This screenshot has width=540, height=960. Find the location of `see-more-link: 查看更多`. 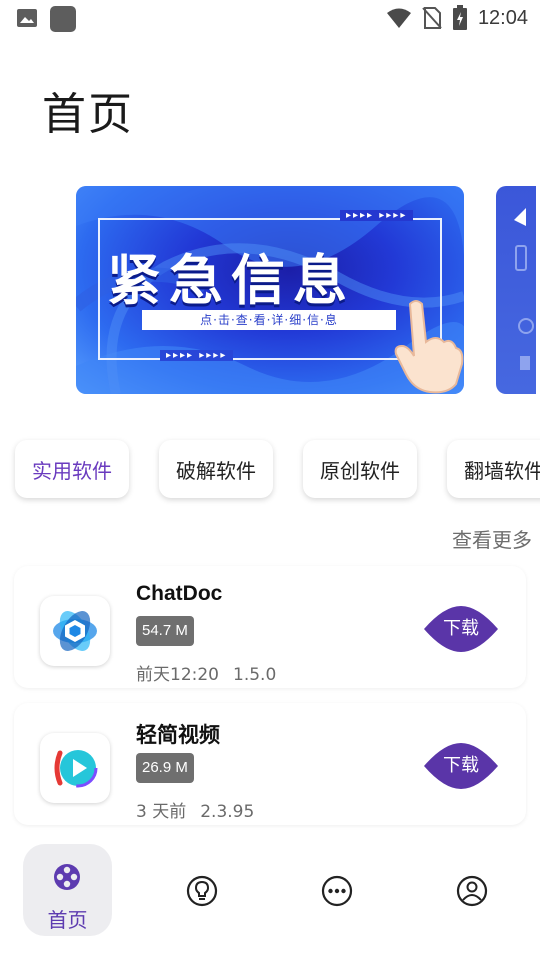

see-more-link: 查看更多 is located at coordinates (492, 538).